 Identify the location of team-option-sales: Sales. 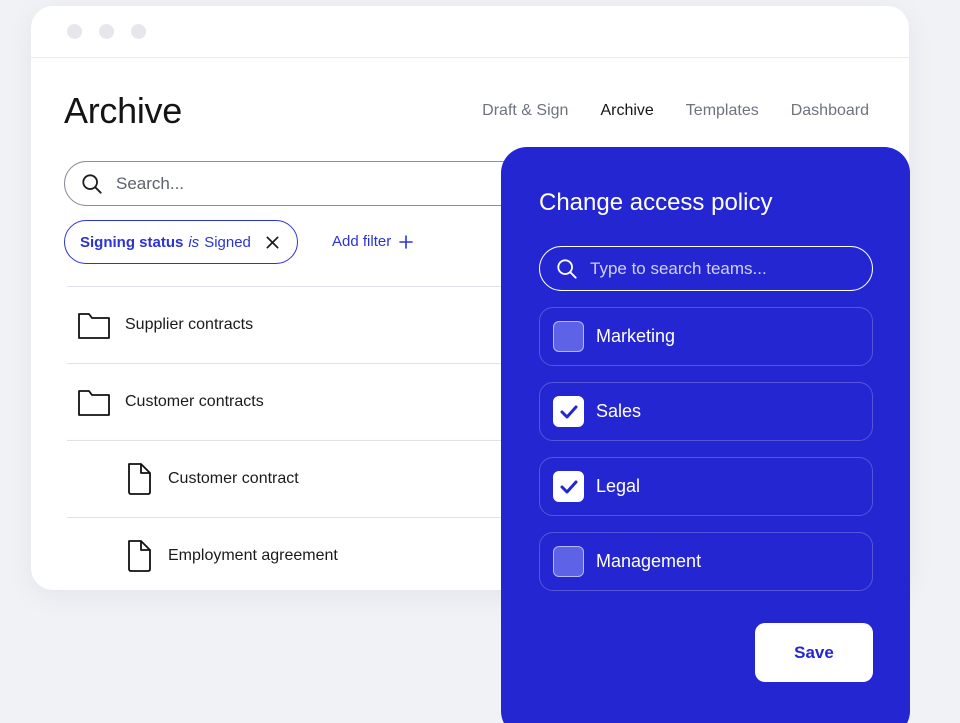
(706, 411).